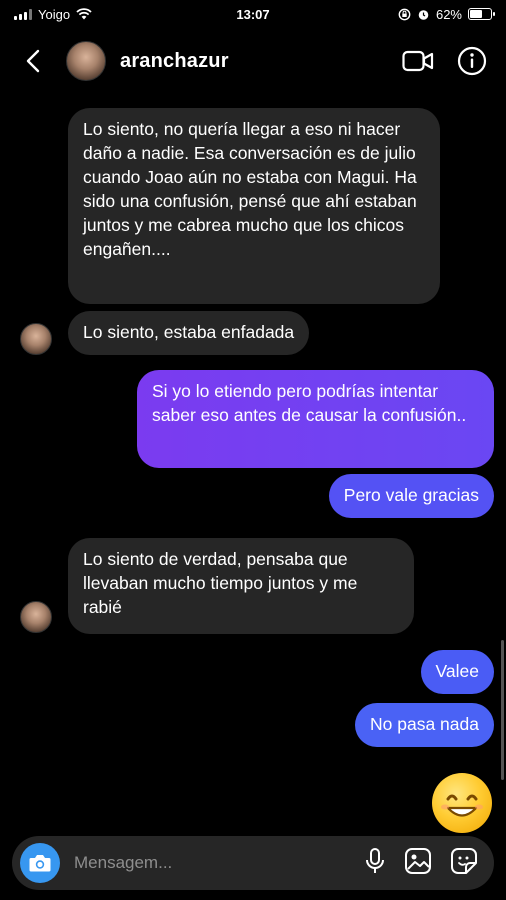 This screenshot has height=900, width=506. I want to click on chat-header: aranchazur, so click(253, 61).